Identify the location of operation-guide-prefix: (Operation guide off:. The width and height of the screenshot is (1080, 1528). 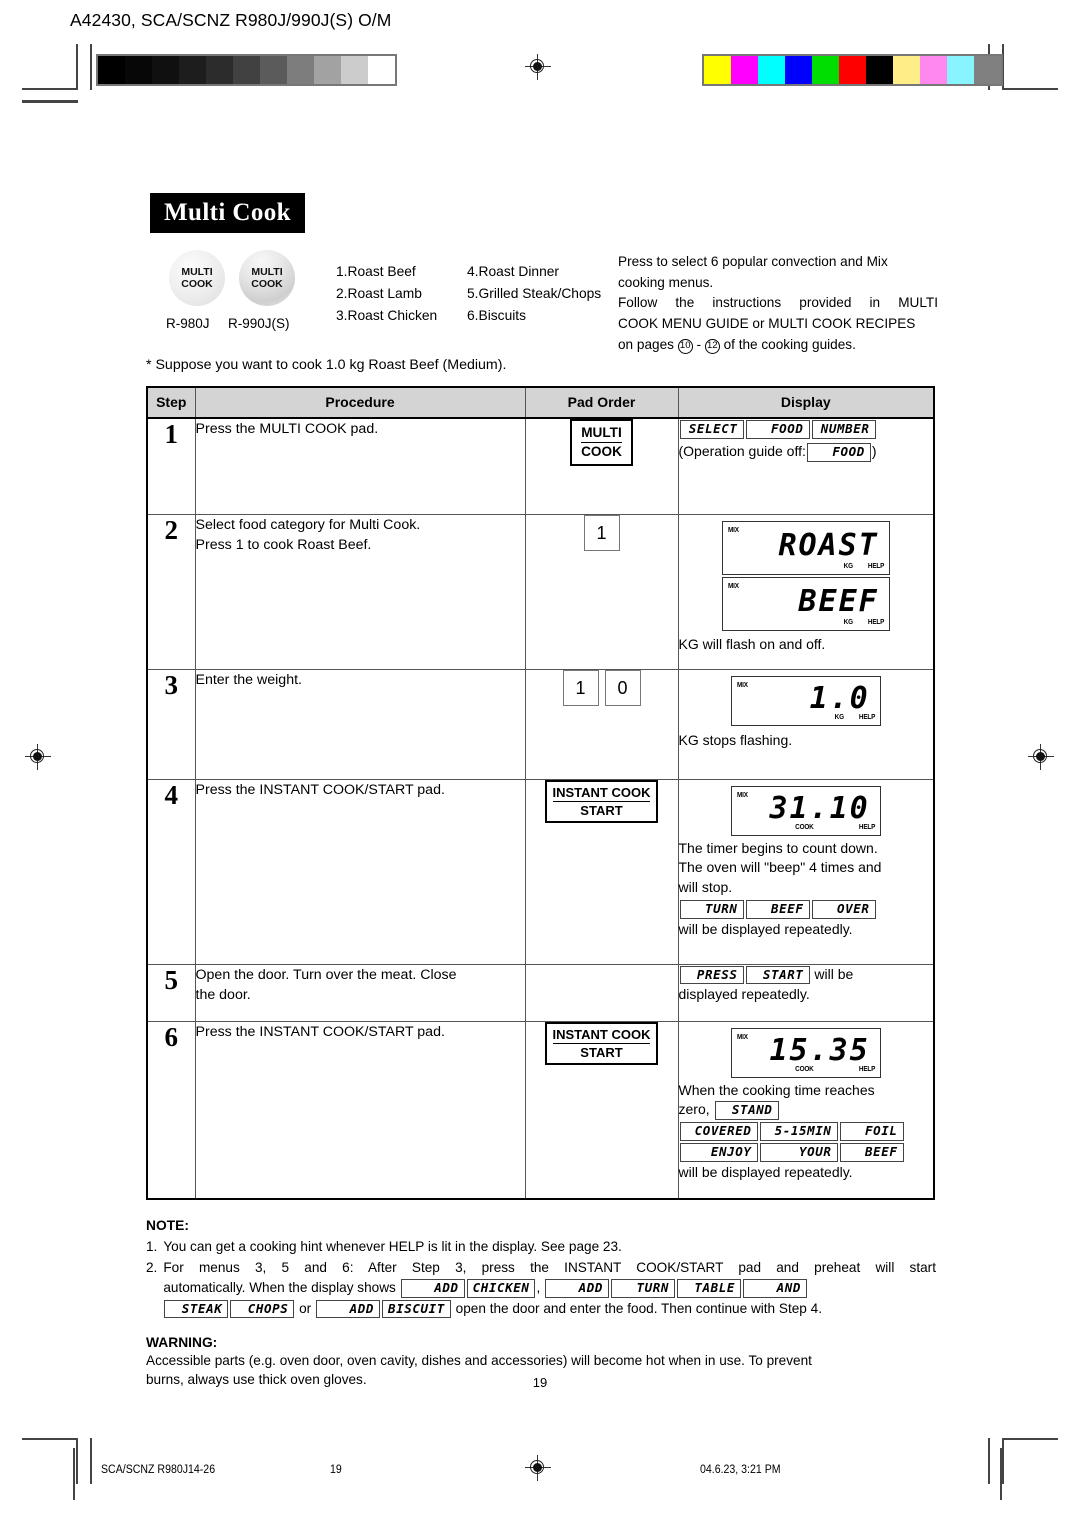
(742, 450).